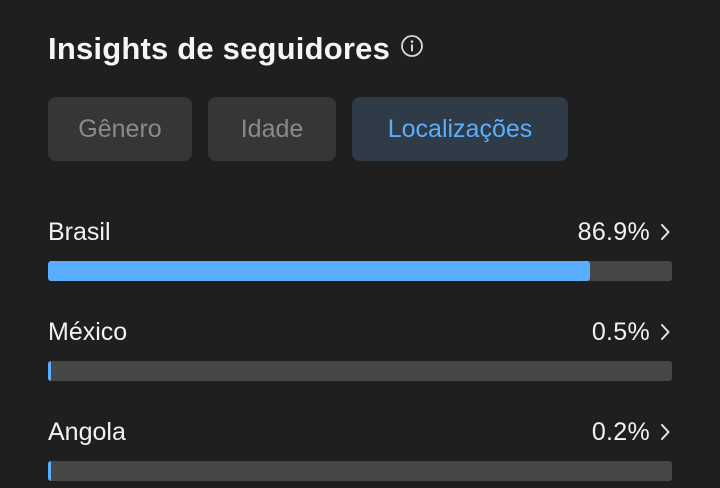 This screenshot has height=488, width=720. What do you see at coordinates (360, 348) in the screenshot?
I see `location-row-mexico: México 0.5%` at bounding box center [360, 348].